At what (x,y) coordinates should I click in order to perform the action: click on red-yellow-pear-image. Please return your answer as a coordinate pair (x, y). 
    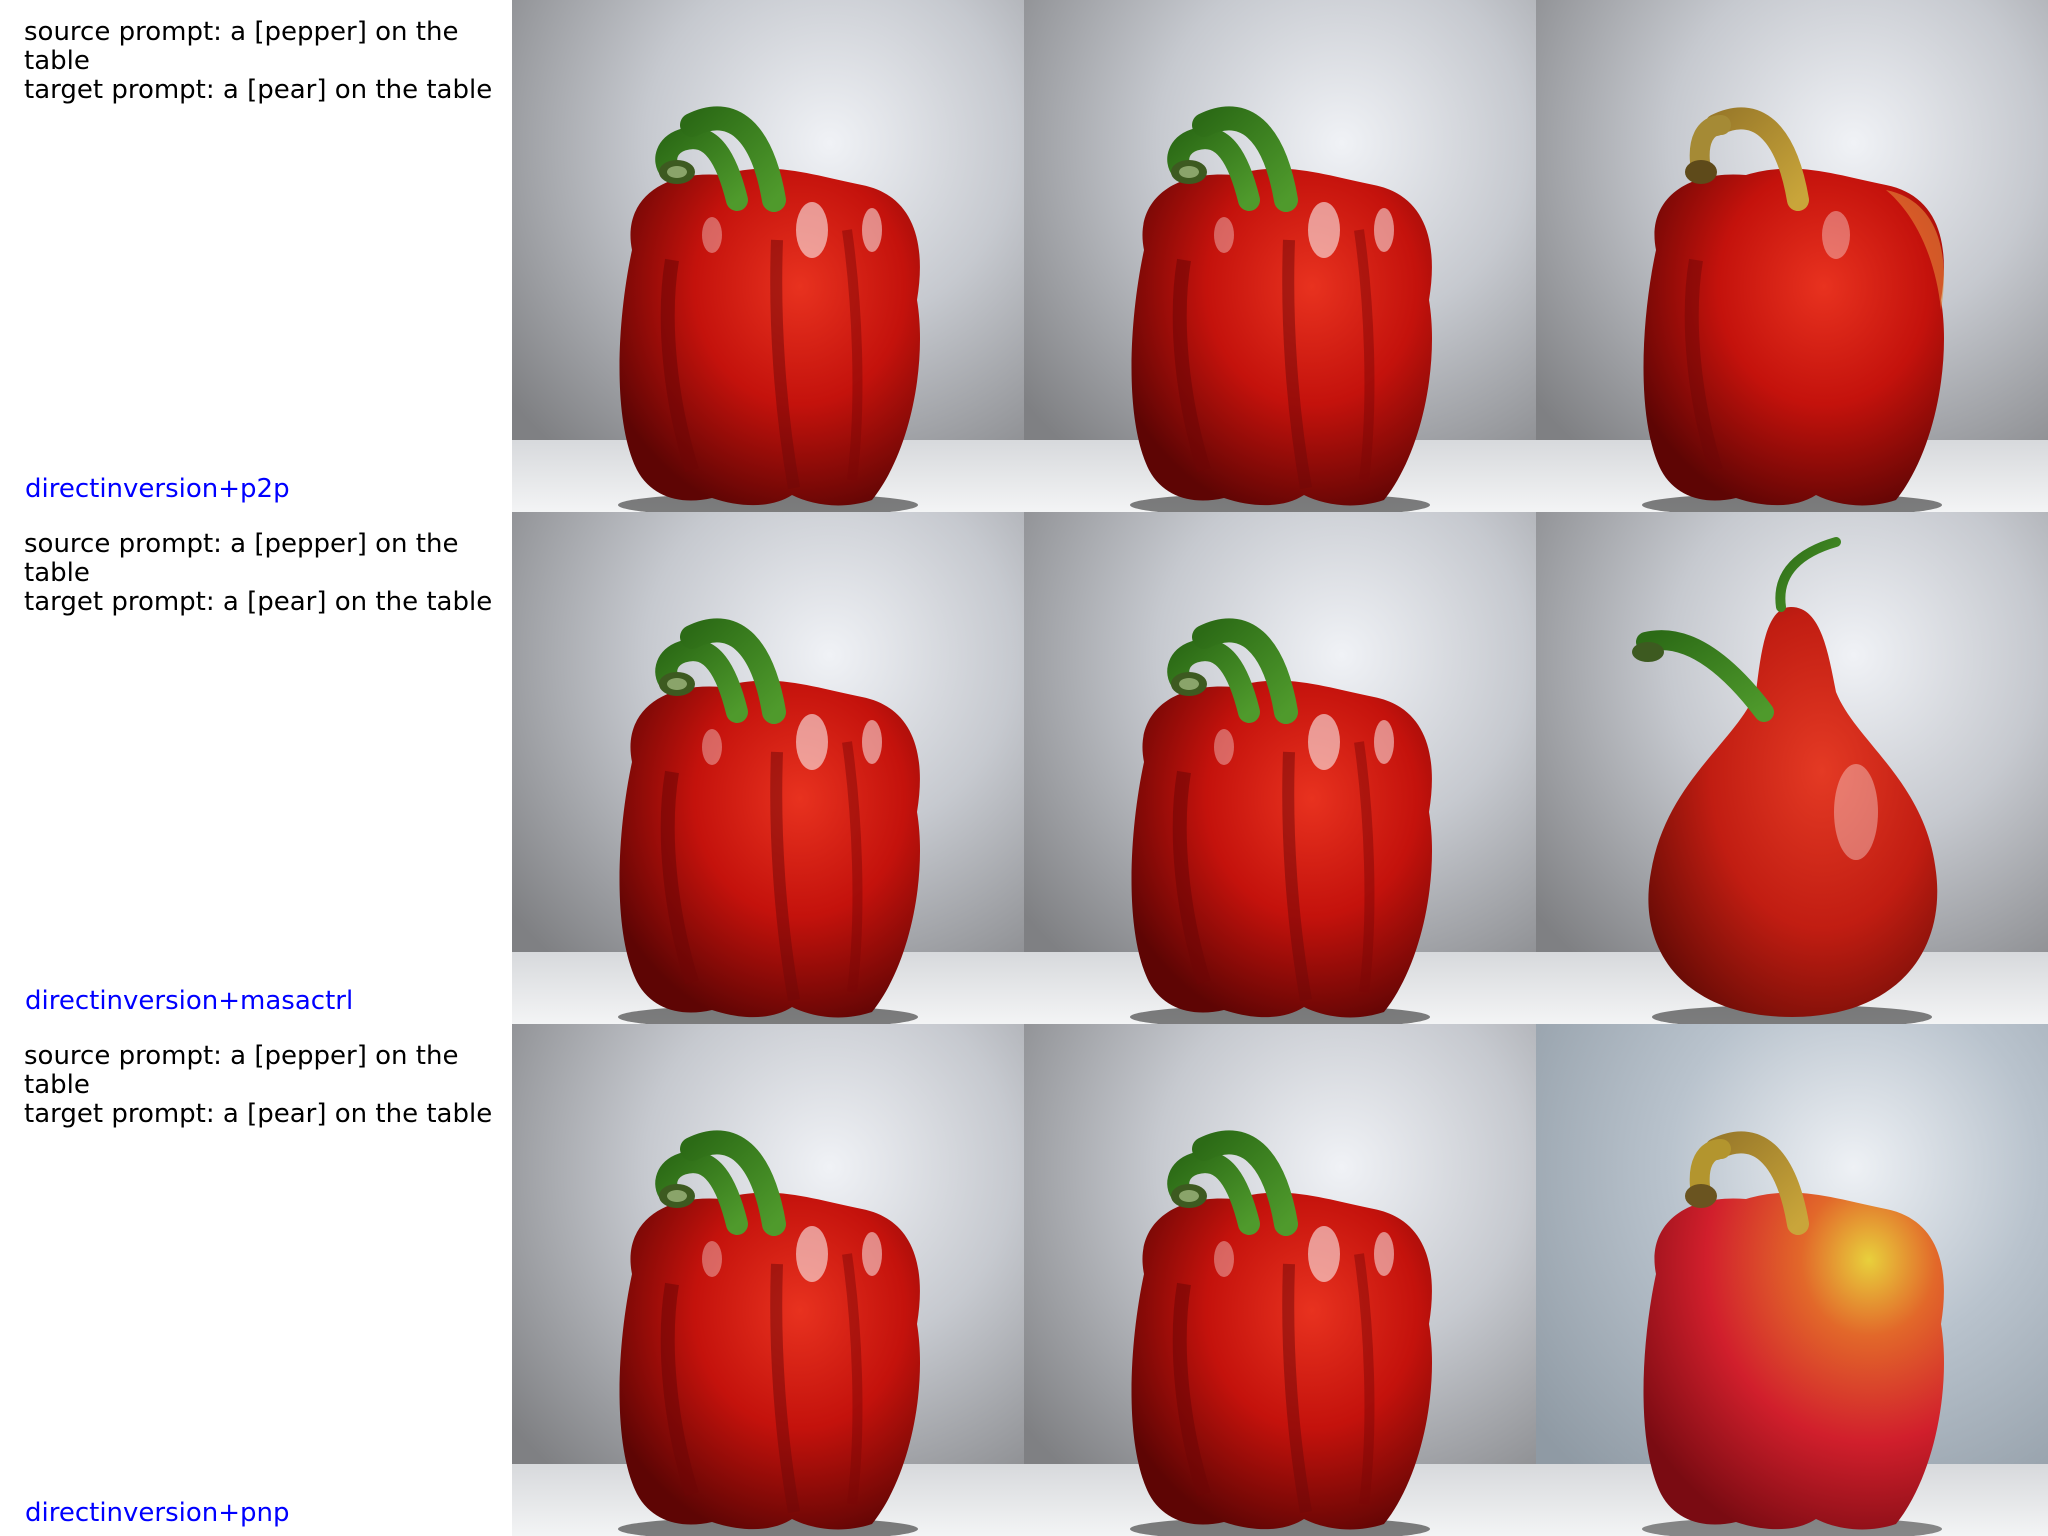
    Looking at the image, I should click on (1792, 1280).